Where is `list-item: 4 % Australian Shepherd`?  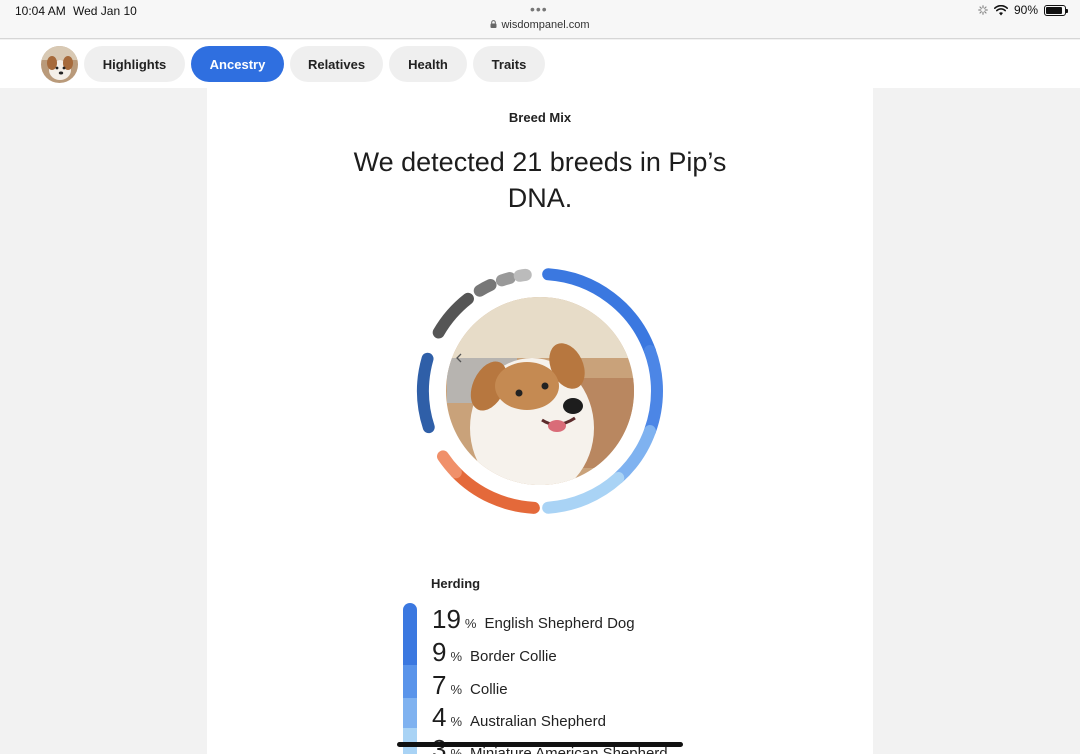
list-item: 4 % Australian Shepherd is located at coordinates (519, 717).